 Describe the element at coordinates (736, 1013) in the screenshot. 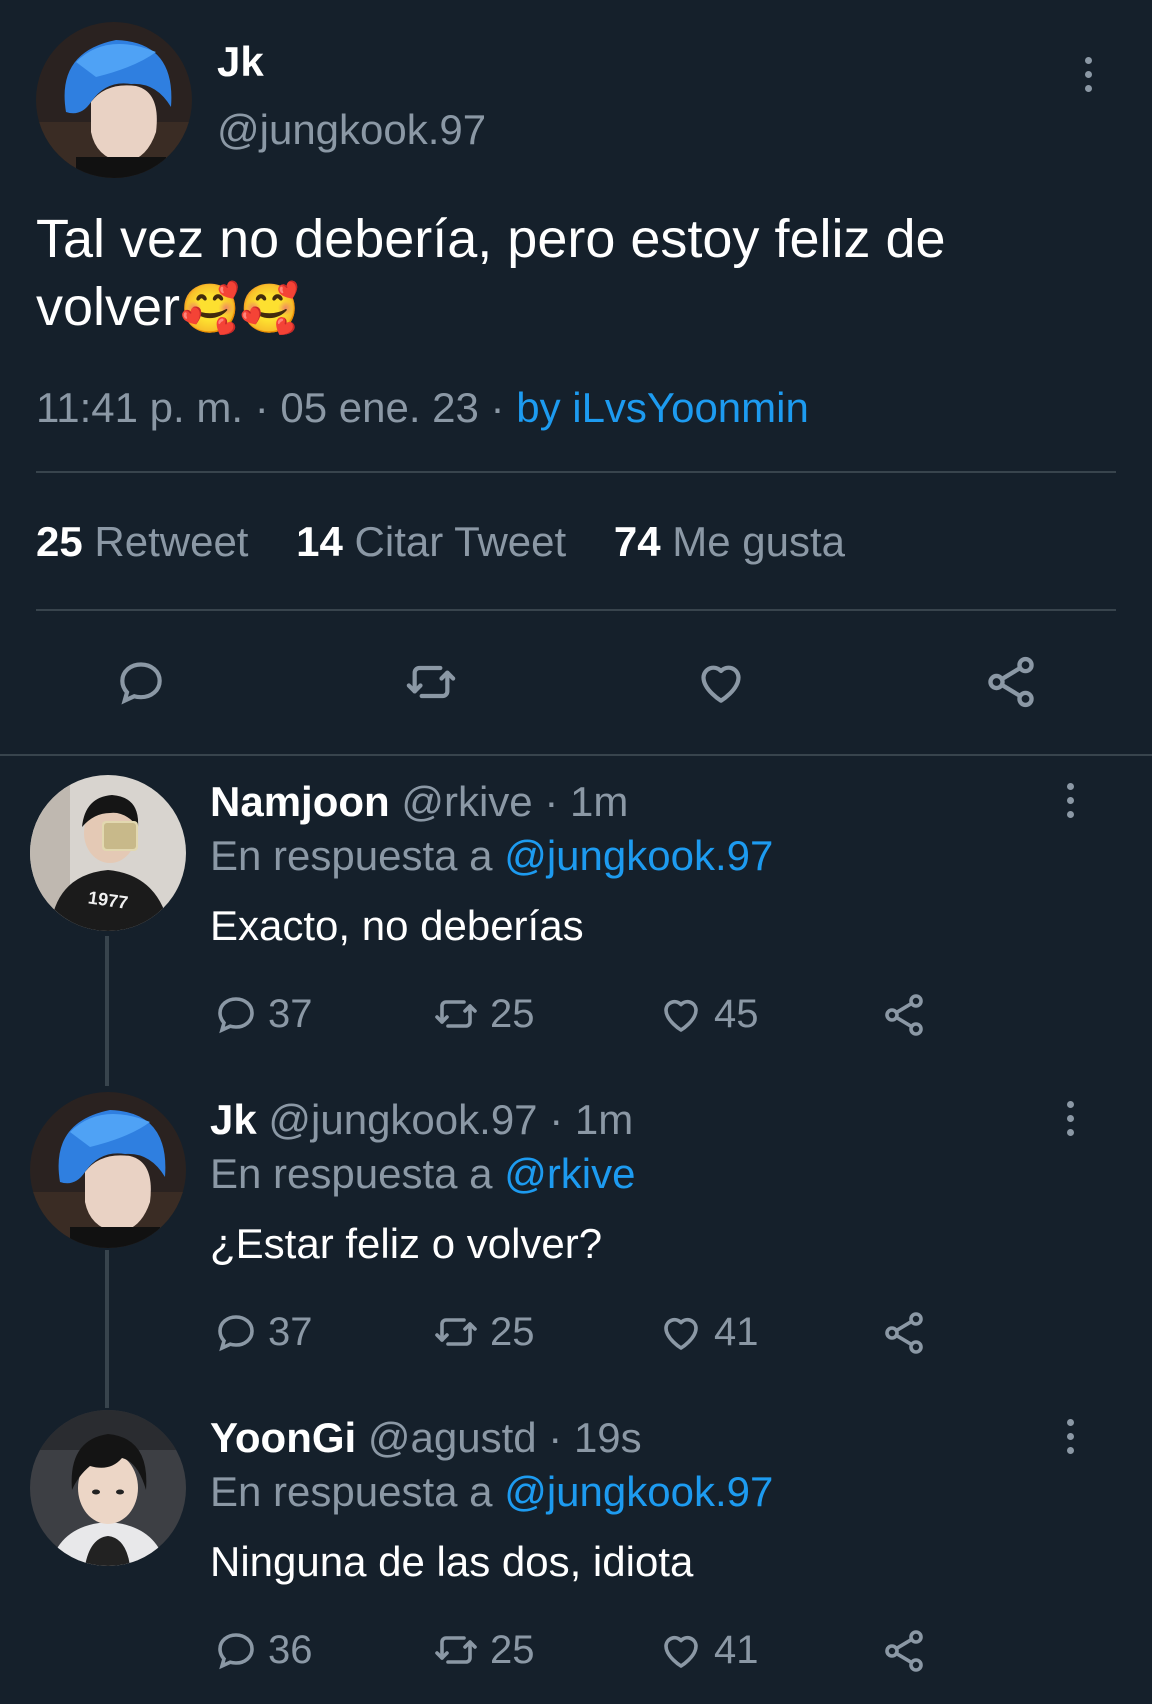

I see `like-count: 45` at that location.